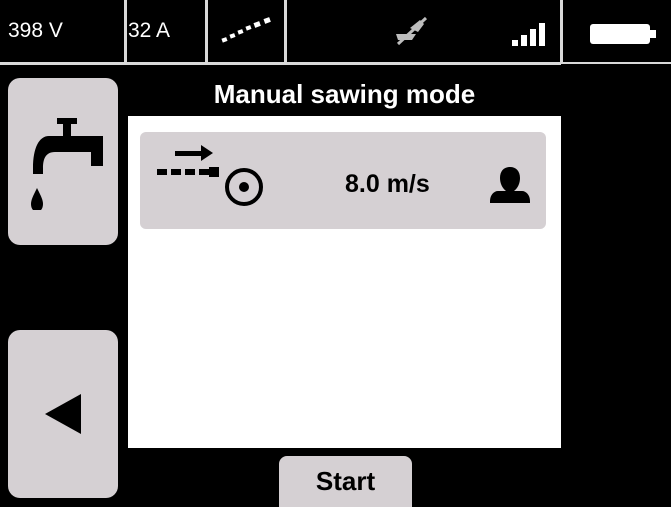 The image size is (671, 507). I want to click on back-button, so click(63, 414).